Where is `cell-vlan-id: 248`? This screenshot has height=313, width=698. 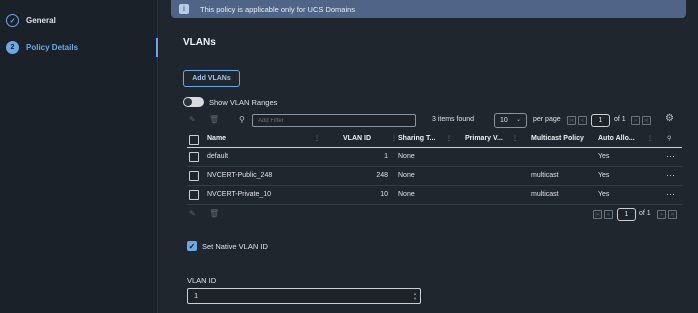 cell-vlan-id: 248 is located at coordinates (382, 175).